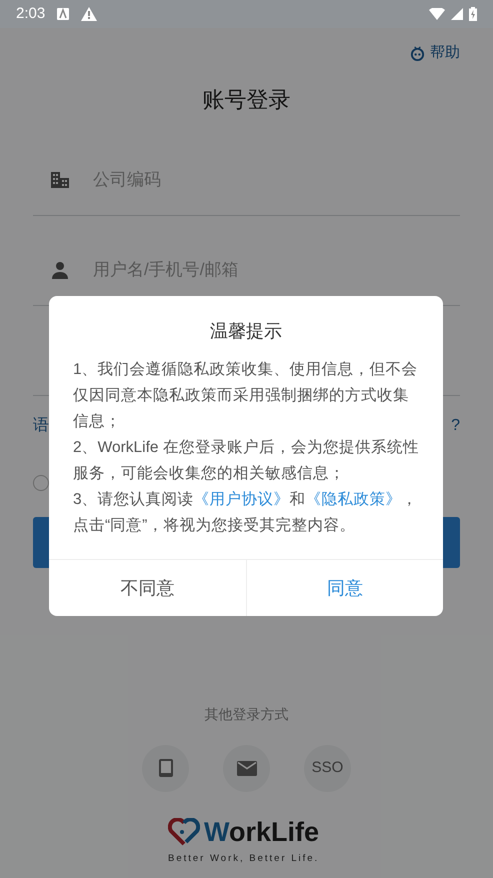 The height and width of the screenshot is (878, 493). What do you see at coordinates (417, 53) in the screenshot?
I see `robot-icon` at bounding box center [417, 53].